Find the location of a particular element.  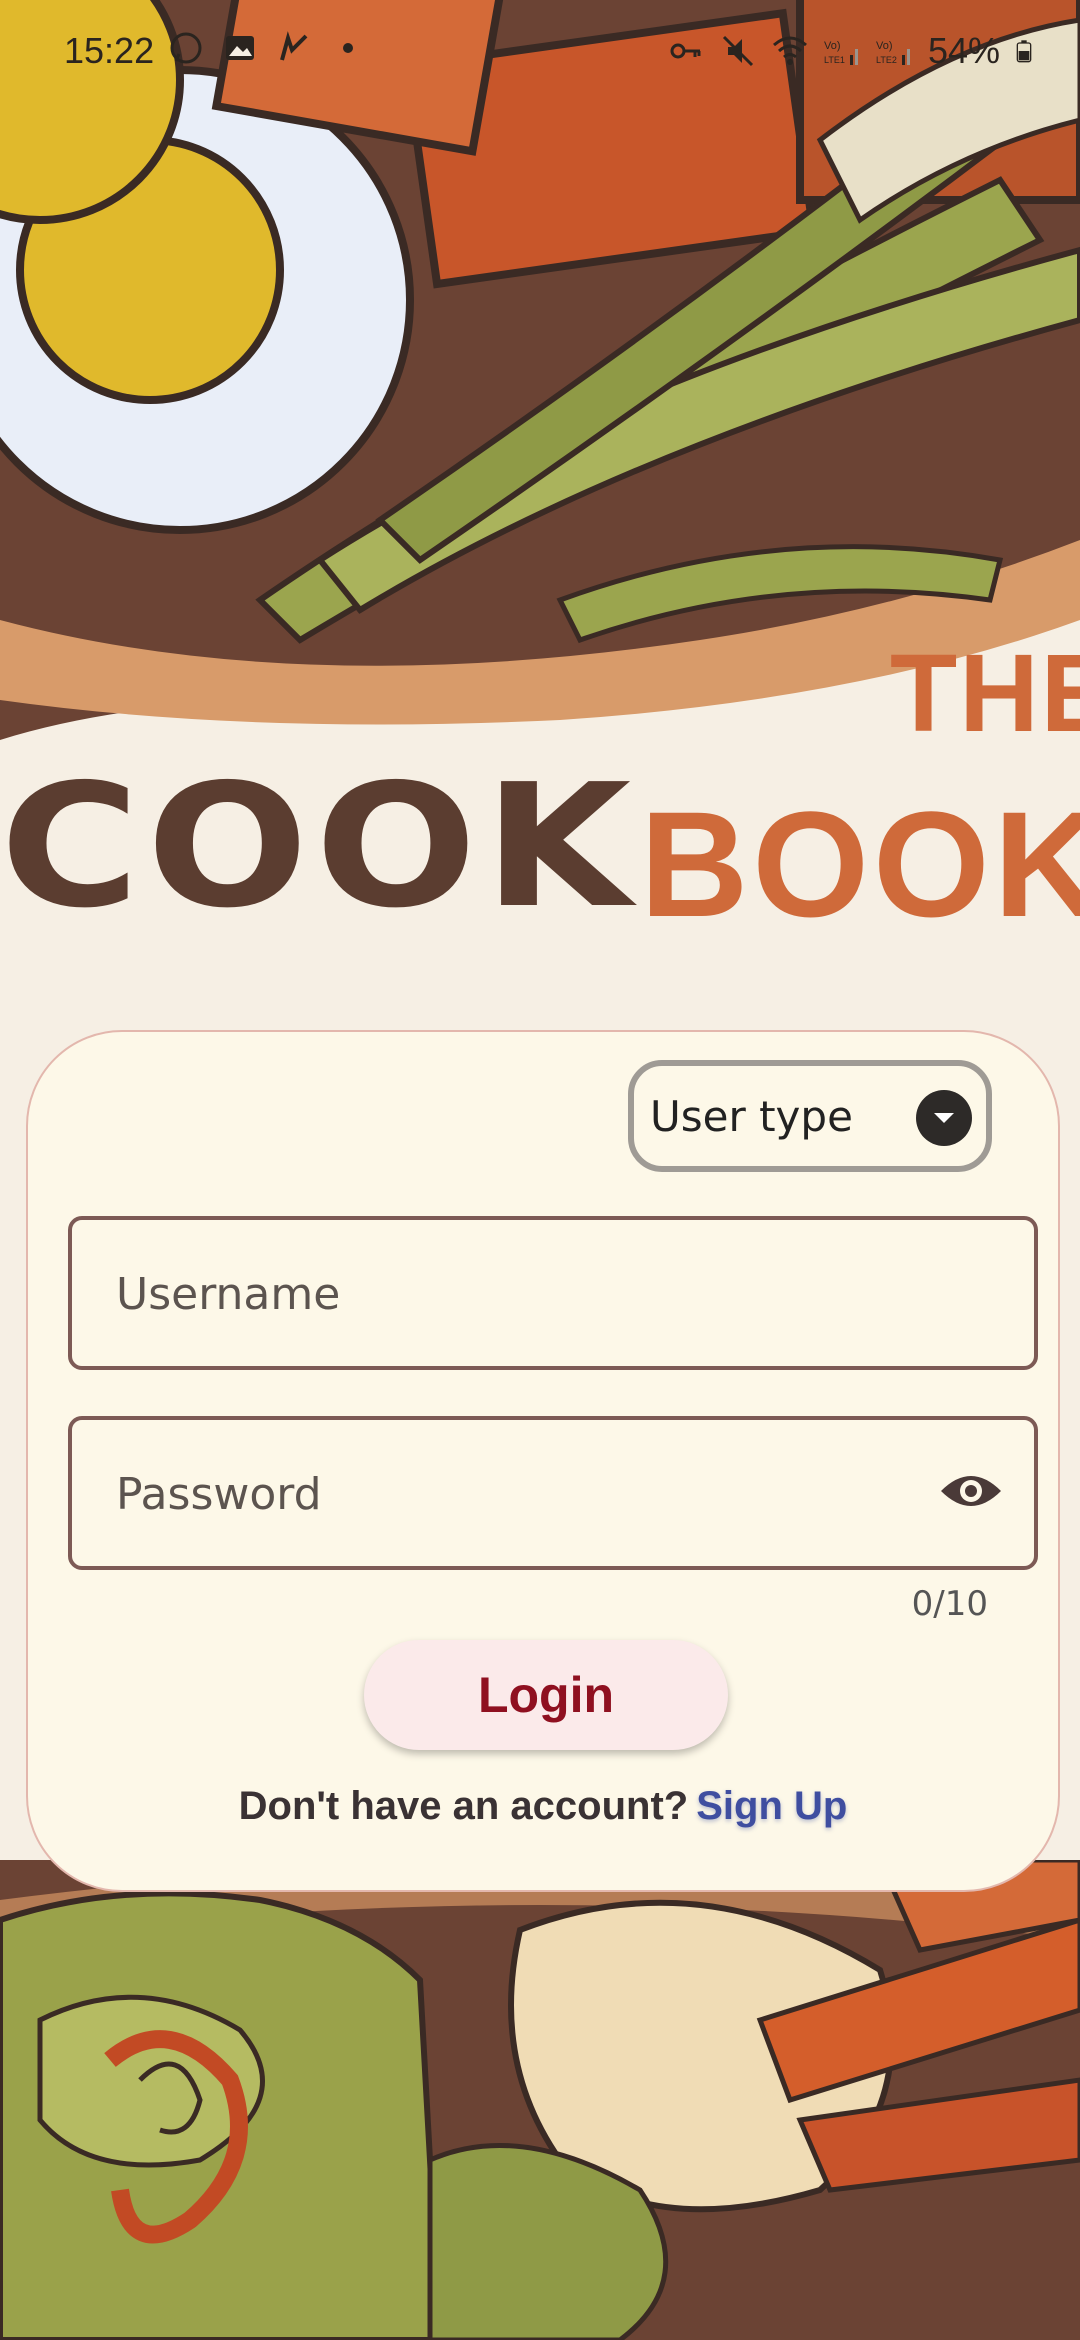

battery-icon is located at coordinates (1024, 51).